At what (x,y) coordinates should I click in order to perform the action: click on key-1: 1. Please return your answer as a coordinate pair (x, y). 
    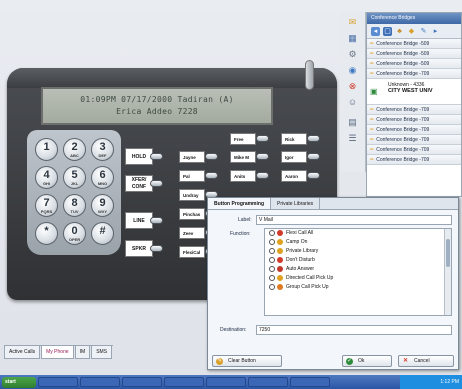
    Looking at the image, I should click on (46, 149).